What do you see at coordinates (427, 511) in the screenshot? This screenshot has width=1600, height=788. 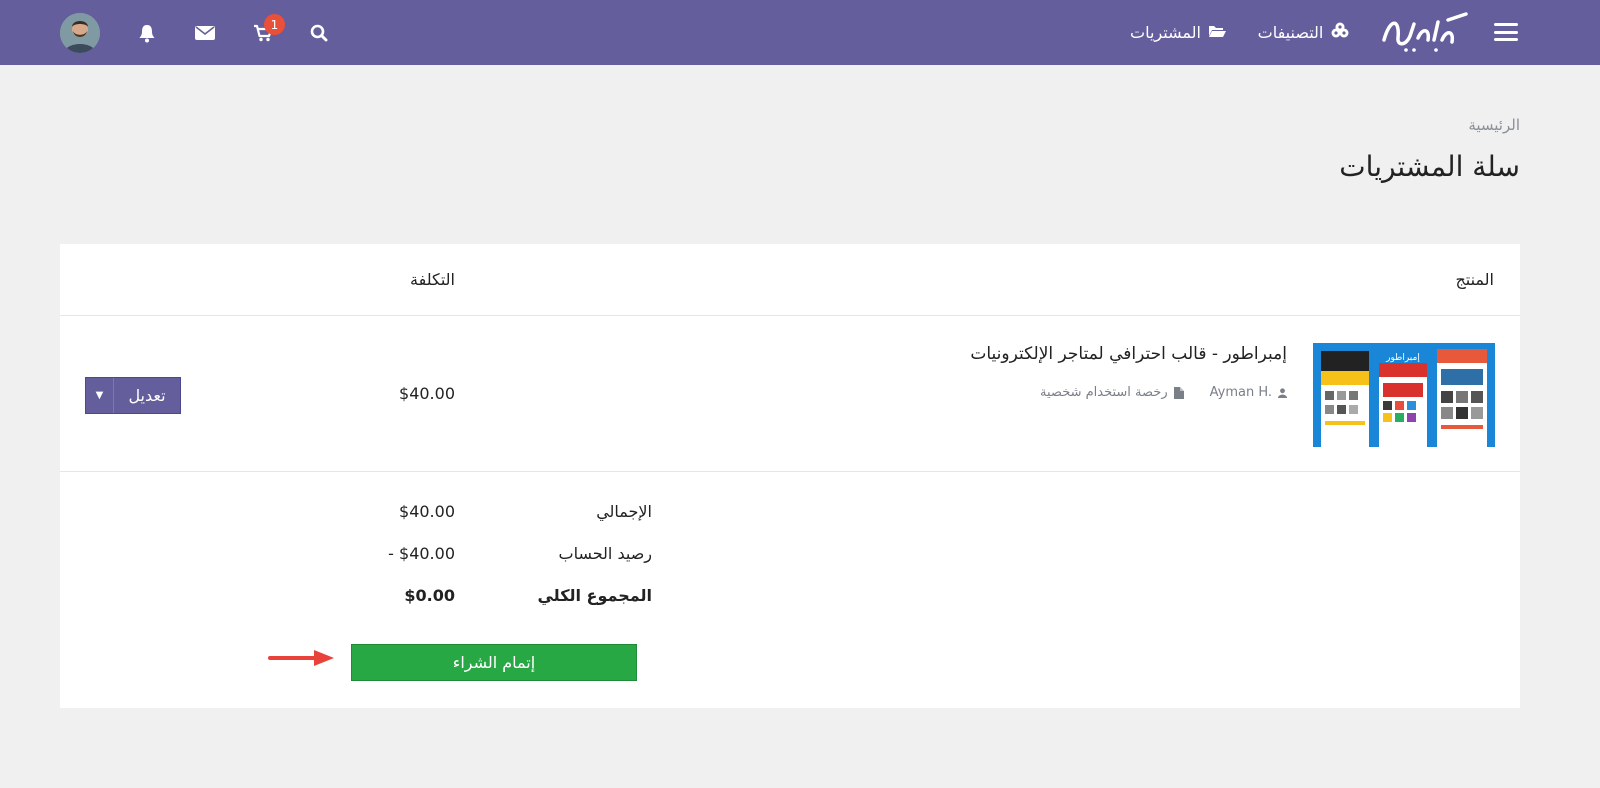 I see `subtotal-value: $40.00` at bounding box center [427, 511].